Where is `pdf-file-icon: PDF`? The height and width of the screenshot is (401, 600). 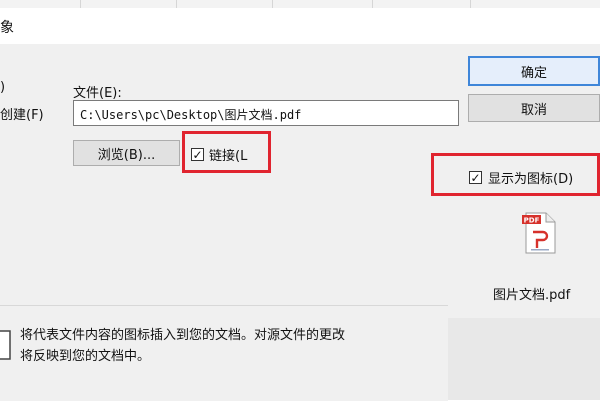
pdf-file-icon: PDF is located at coordinates (540, 233).